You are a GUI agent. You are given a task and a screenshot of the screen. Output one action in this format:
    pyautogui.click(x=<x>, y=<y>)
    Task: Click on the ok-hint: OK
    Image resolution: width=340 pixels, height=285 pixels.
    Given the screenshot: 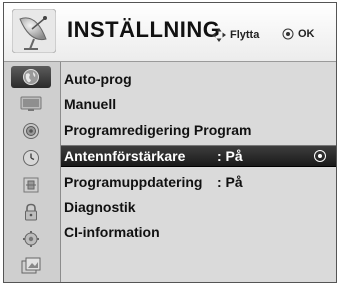 What is the action you would take?
    pyautogui.click(x=298, y=34)
    